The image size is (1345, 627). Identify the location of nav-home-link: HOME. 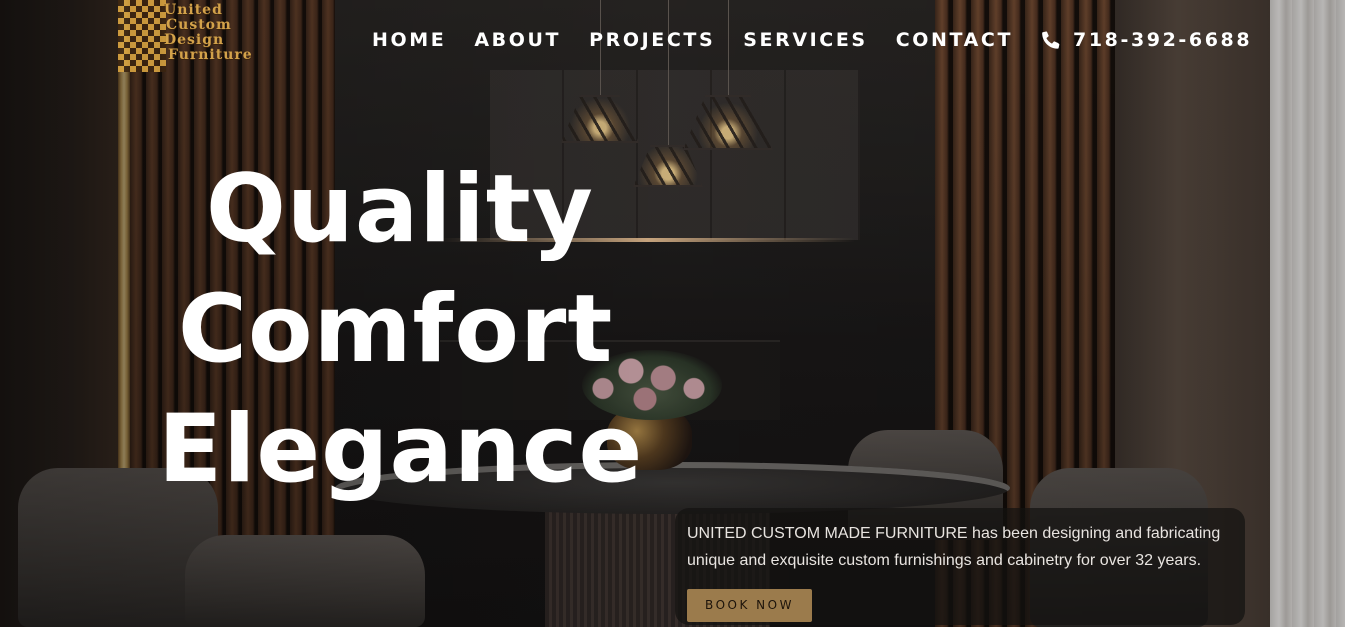
(409, 40).